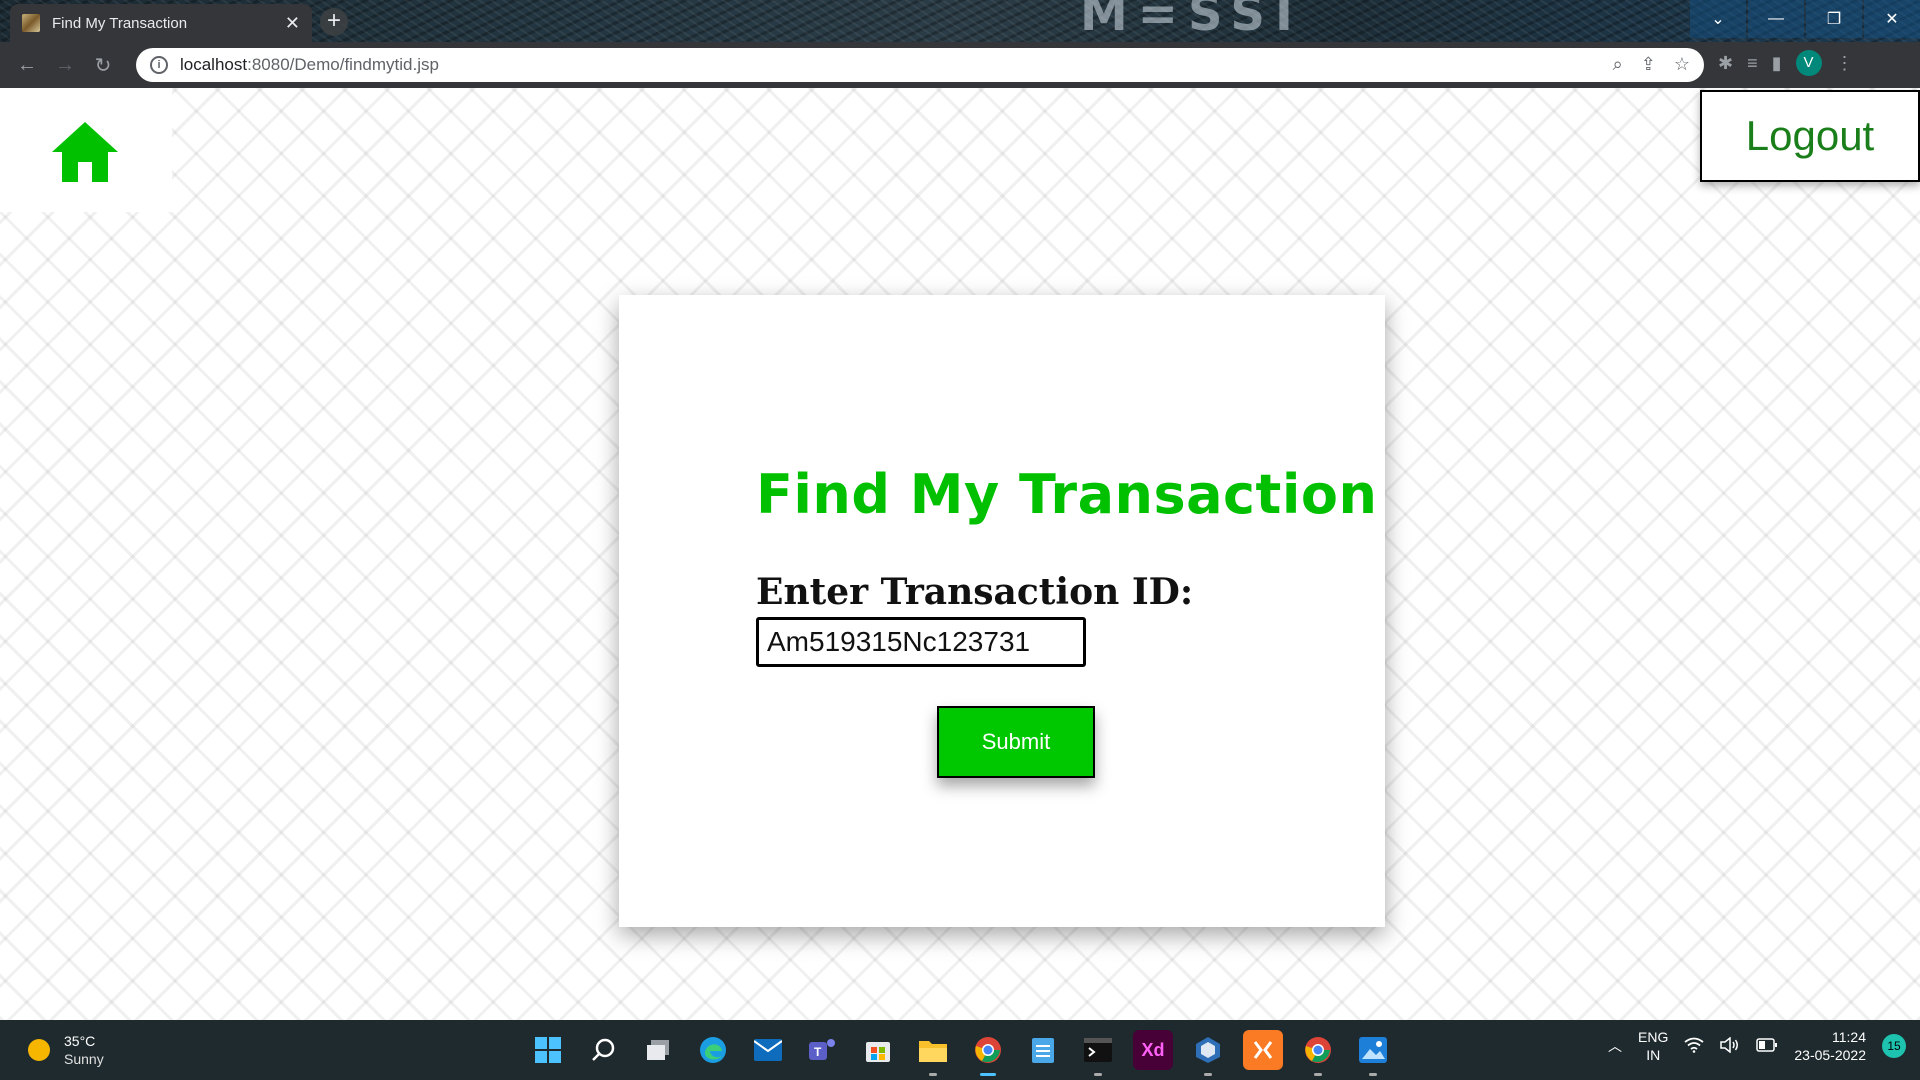 This screenshot has height=1080, width=1920. Describe the element at coordinates (988, 1053) in the screenshot. I see `chrome-icon` at that location.